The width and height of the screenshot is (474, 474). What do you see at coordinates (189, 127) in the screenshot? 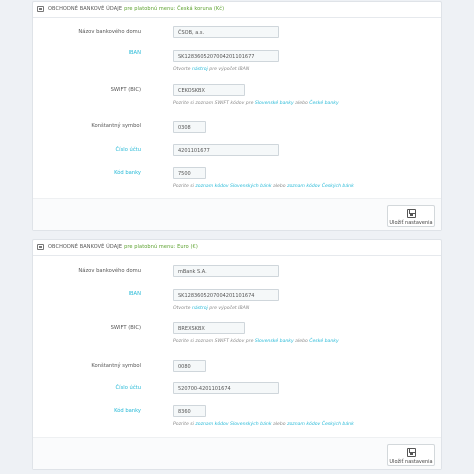
I see `const-symbol-field: 0308` at bounding box center [189, 127].